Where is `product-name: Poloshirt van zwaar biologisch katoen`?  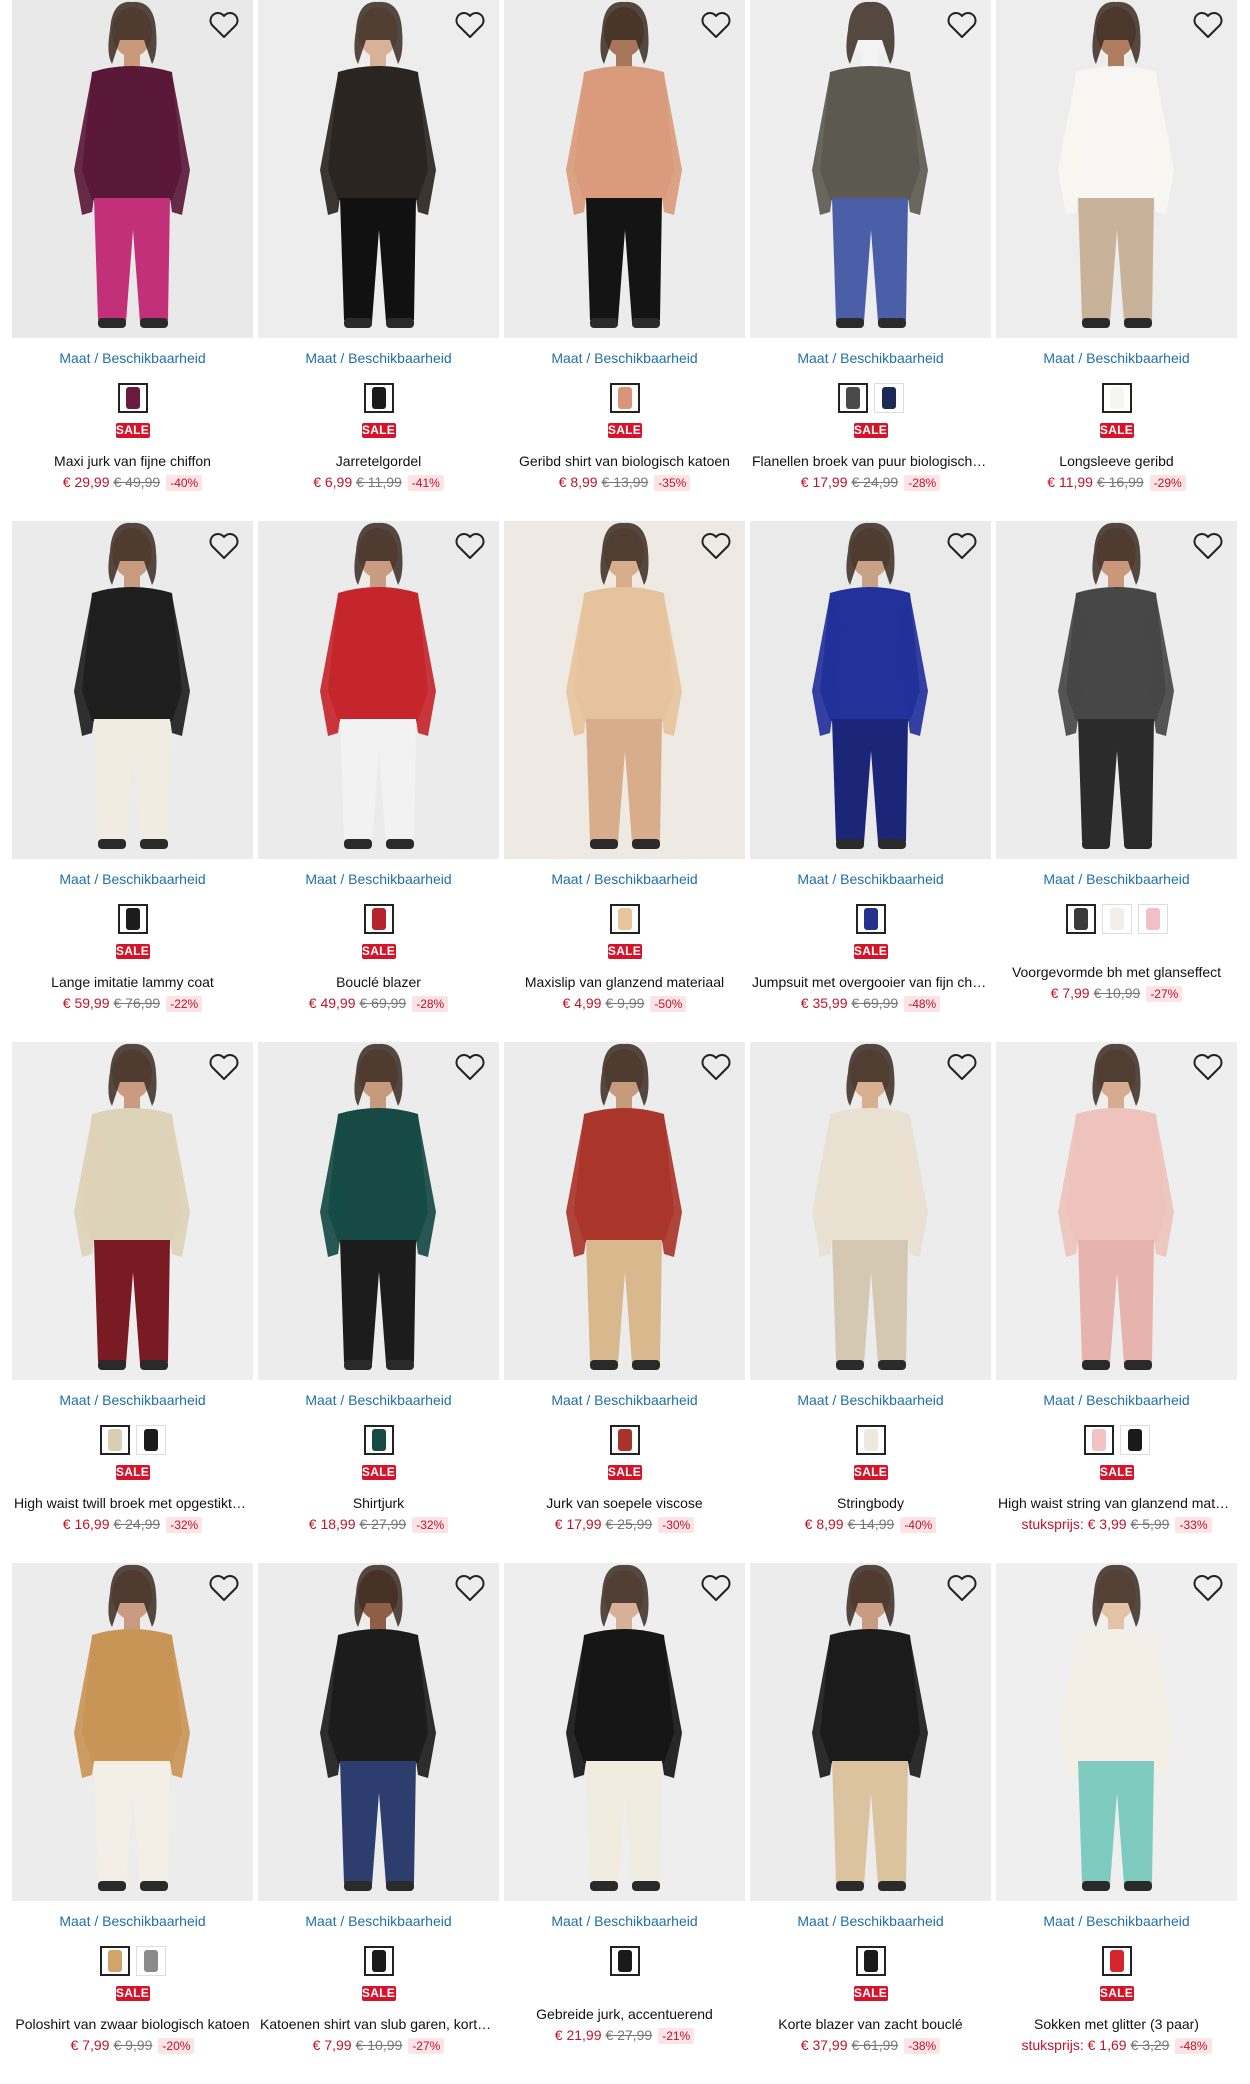 product-name: Poloshirt van zwaar biologisch katoen is located at coordinates (132, 2024).